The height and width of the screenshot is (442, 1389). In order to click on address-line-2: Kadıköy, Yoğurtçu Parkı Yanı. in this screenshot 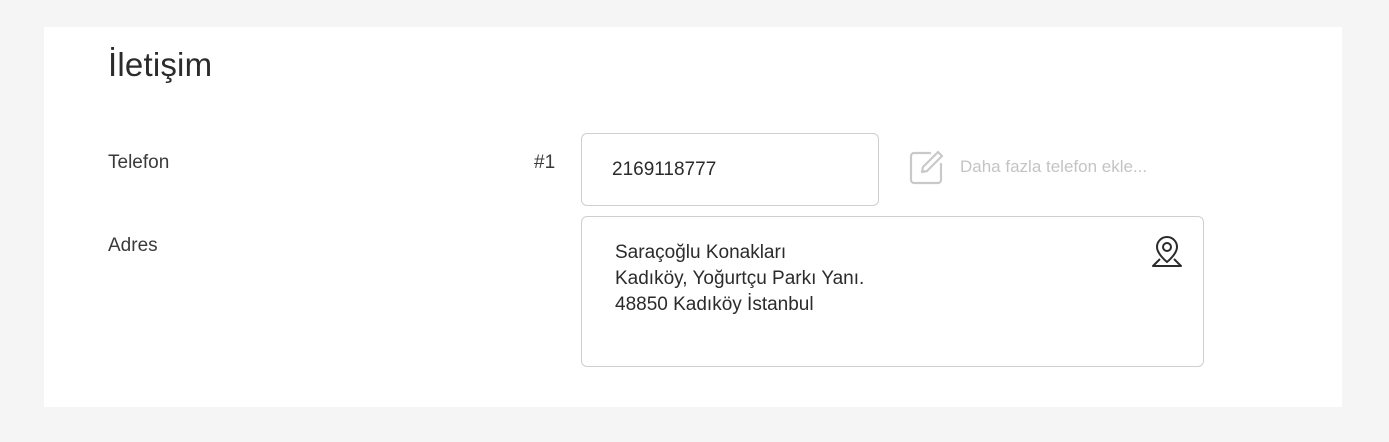, I will do `click(740, 278)`.